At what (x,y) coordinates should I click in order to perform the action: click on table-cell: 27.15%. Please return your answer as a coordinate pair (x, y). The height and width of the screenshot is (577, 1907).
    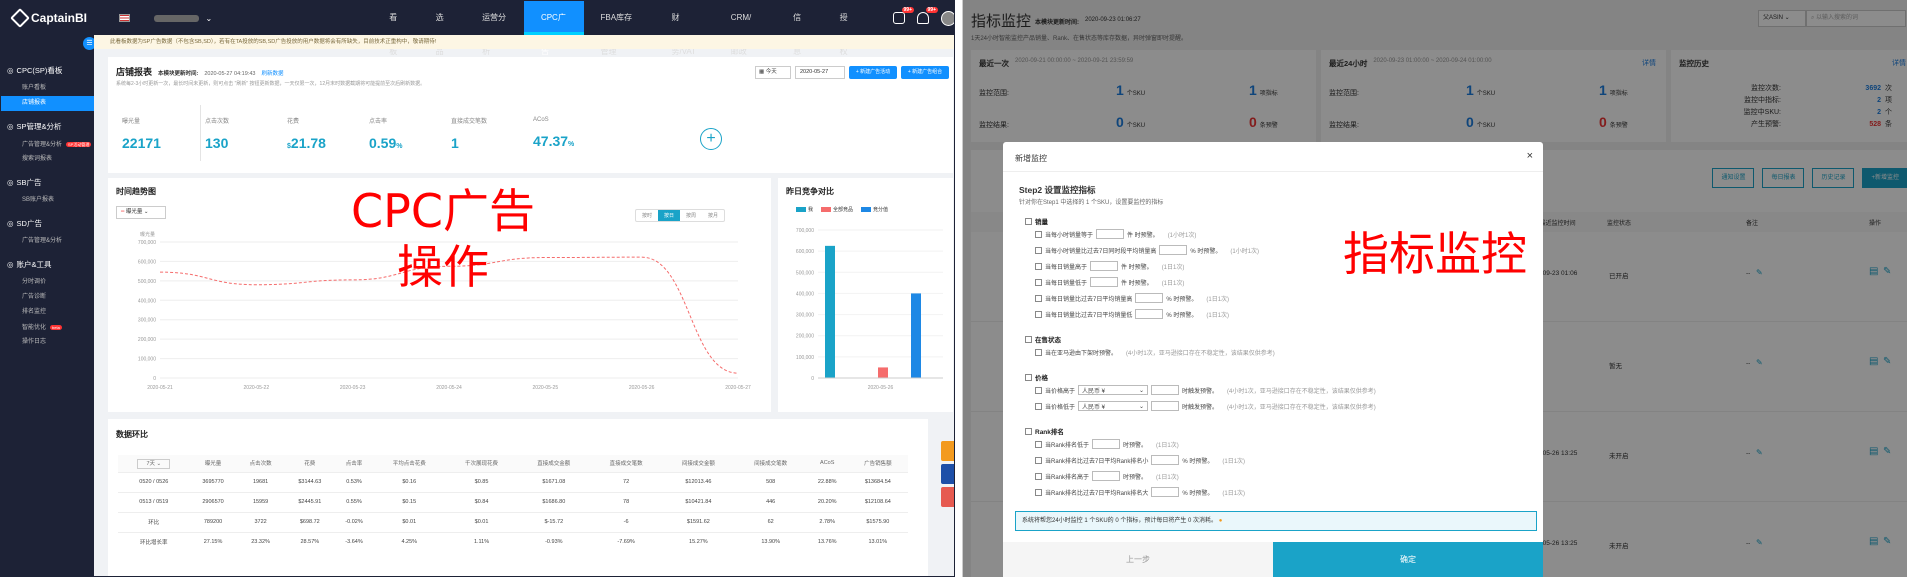
    Looking at the image, I should click on (213, 541).